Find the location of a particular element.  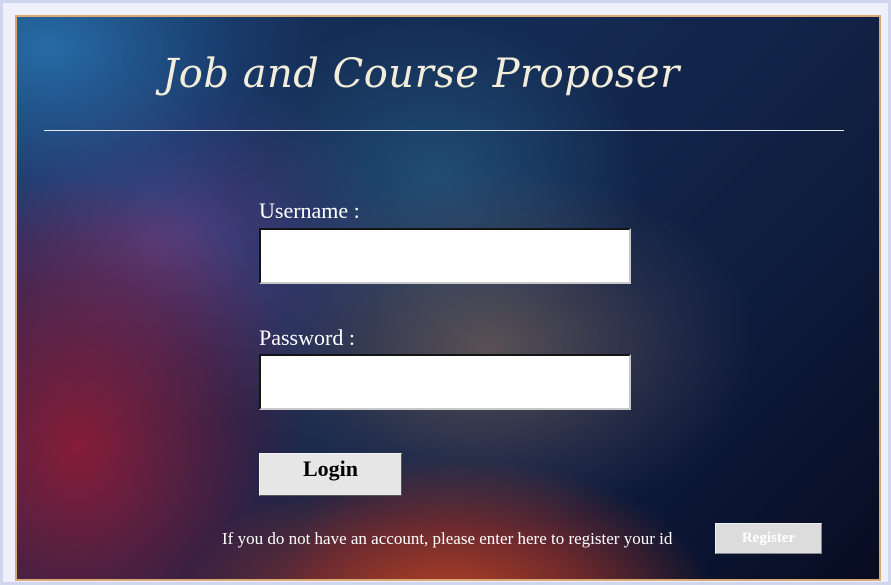

register-button: Register is located at coordinates (768, 538).